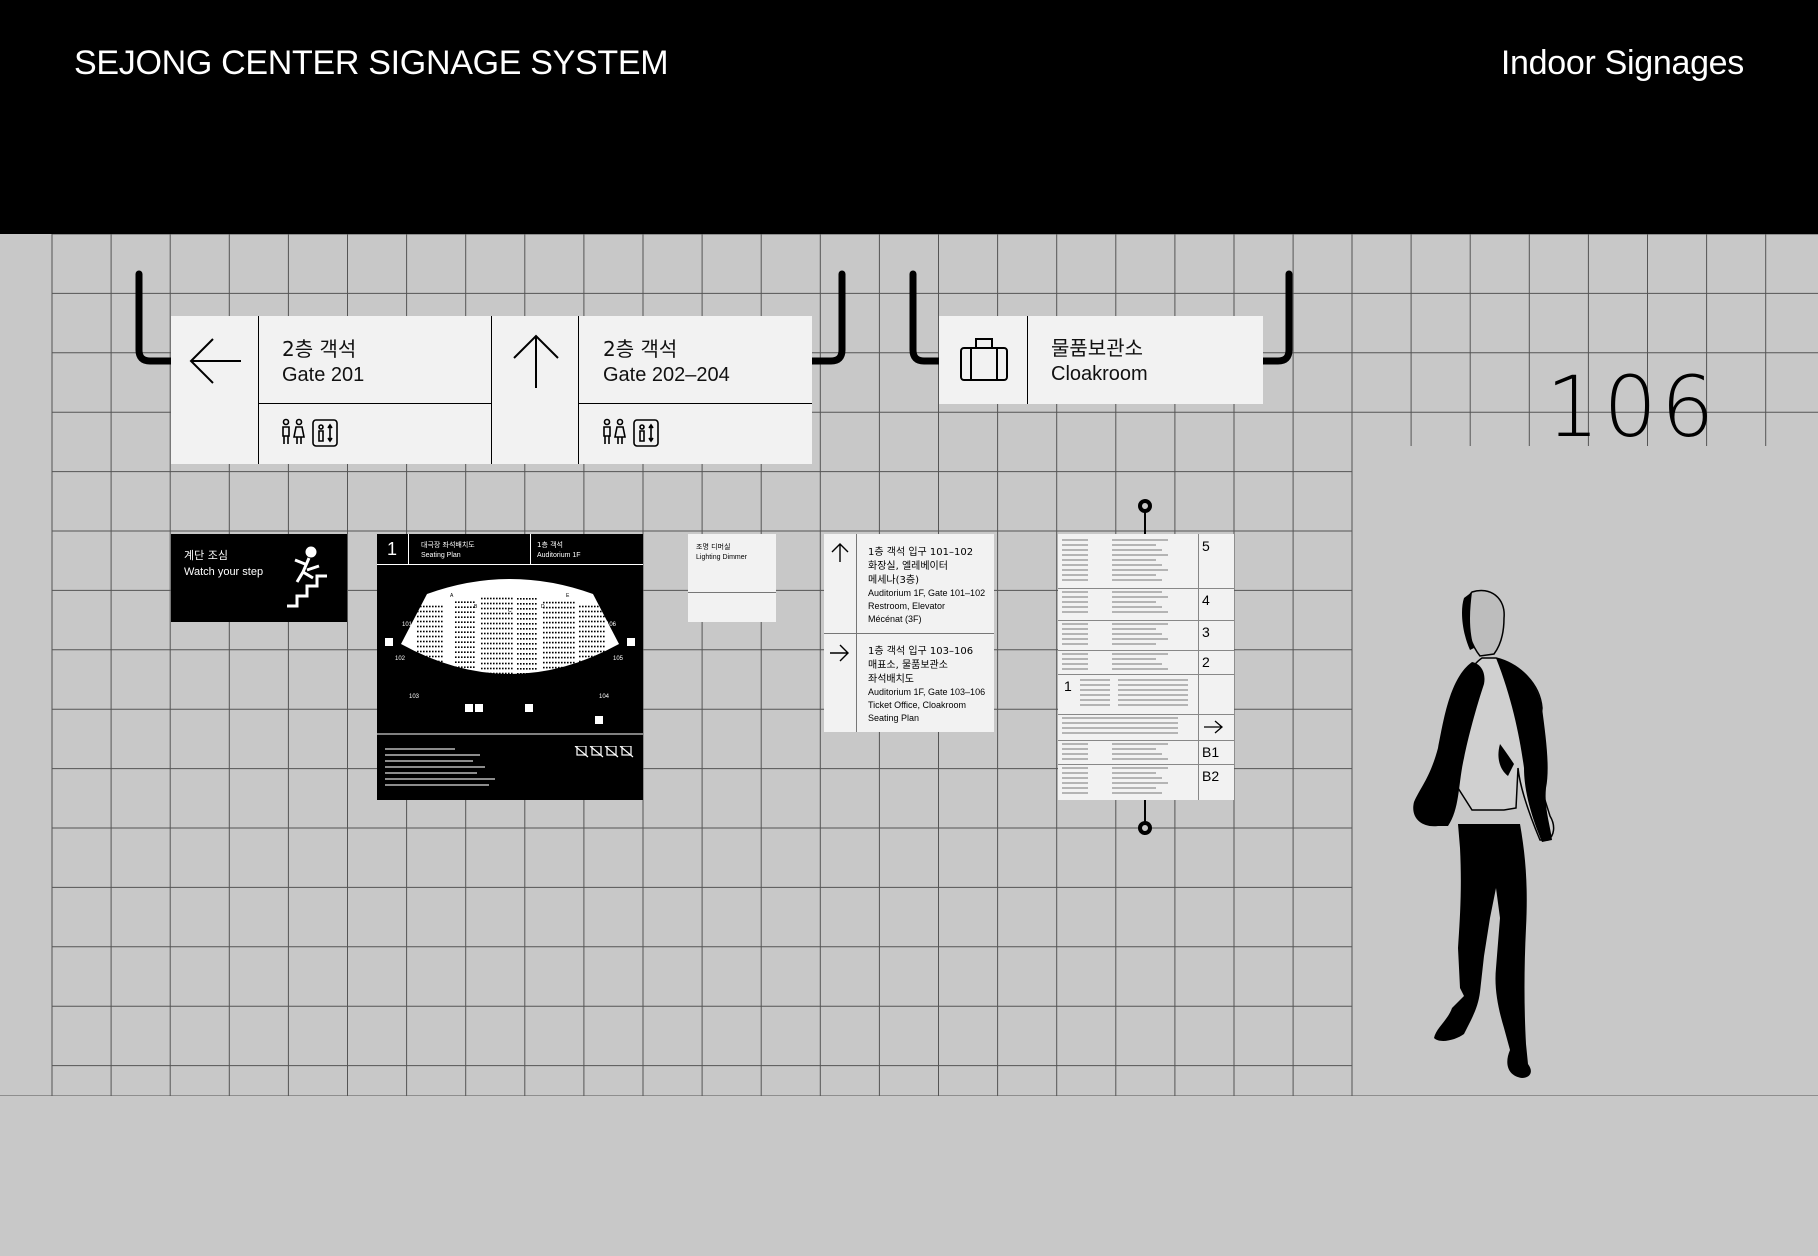 The width and height of the screenshot is (1818, 1256). I want to click on direction-english-line: Mécénat (3F), so click(895, 619).